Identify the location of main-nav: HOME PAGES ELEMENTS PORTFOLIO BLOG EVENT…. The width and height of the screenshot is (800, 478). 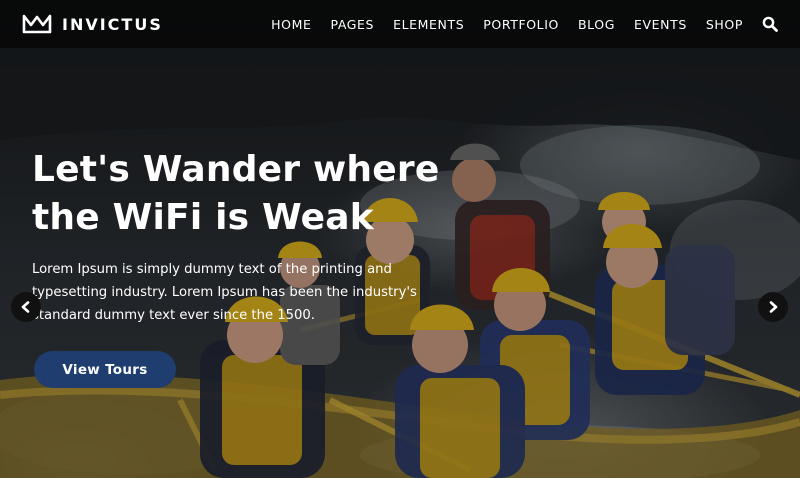
(524, 24).